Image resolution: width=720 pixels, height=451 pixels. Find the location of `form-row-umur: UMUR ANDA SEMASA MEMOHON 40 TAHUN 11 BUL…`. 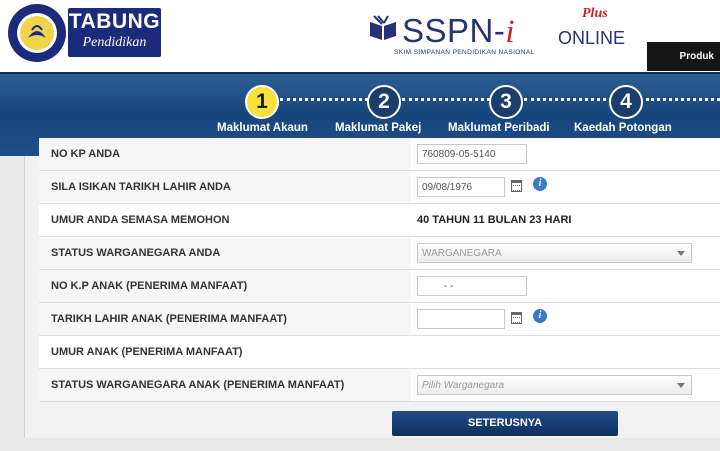

form-row-umur: UMUR ANDA SEMASA MEMOHON 40 TAHUN 11 BUL… is located at coordinates (379, 220).